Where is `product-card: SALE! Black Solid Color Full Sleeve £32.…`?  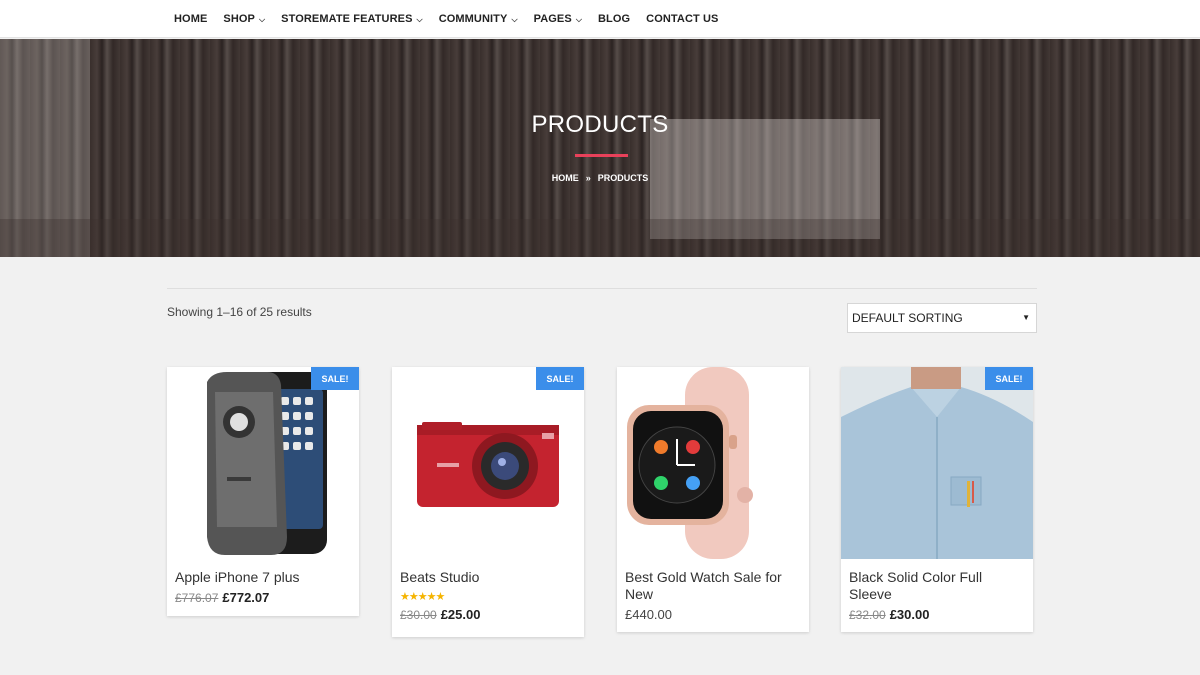
product-card: SALE! Black Solid Color Full Sleeve £32.… is located at coordinates (937, 499).